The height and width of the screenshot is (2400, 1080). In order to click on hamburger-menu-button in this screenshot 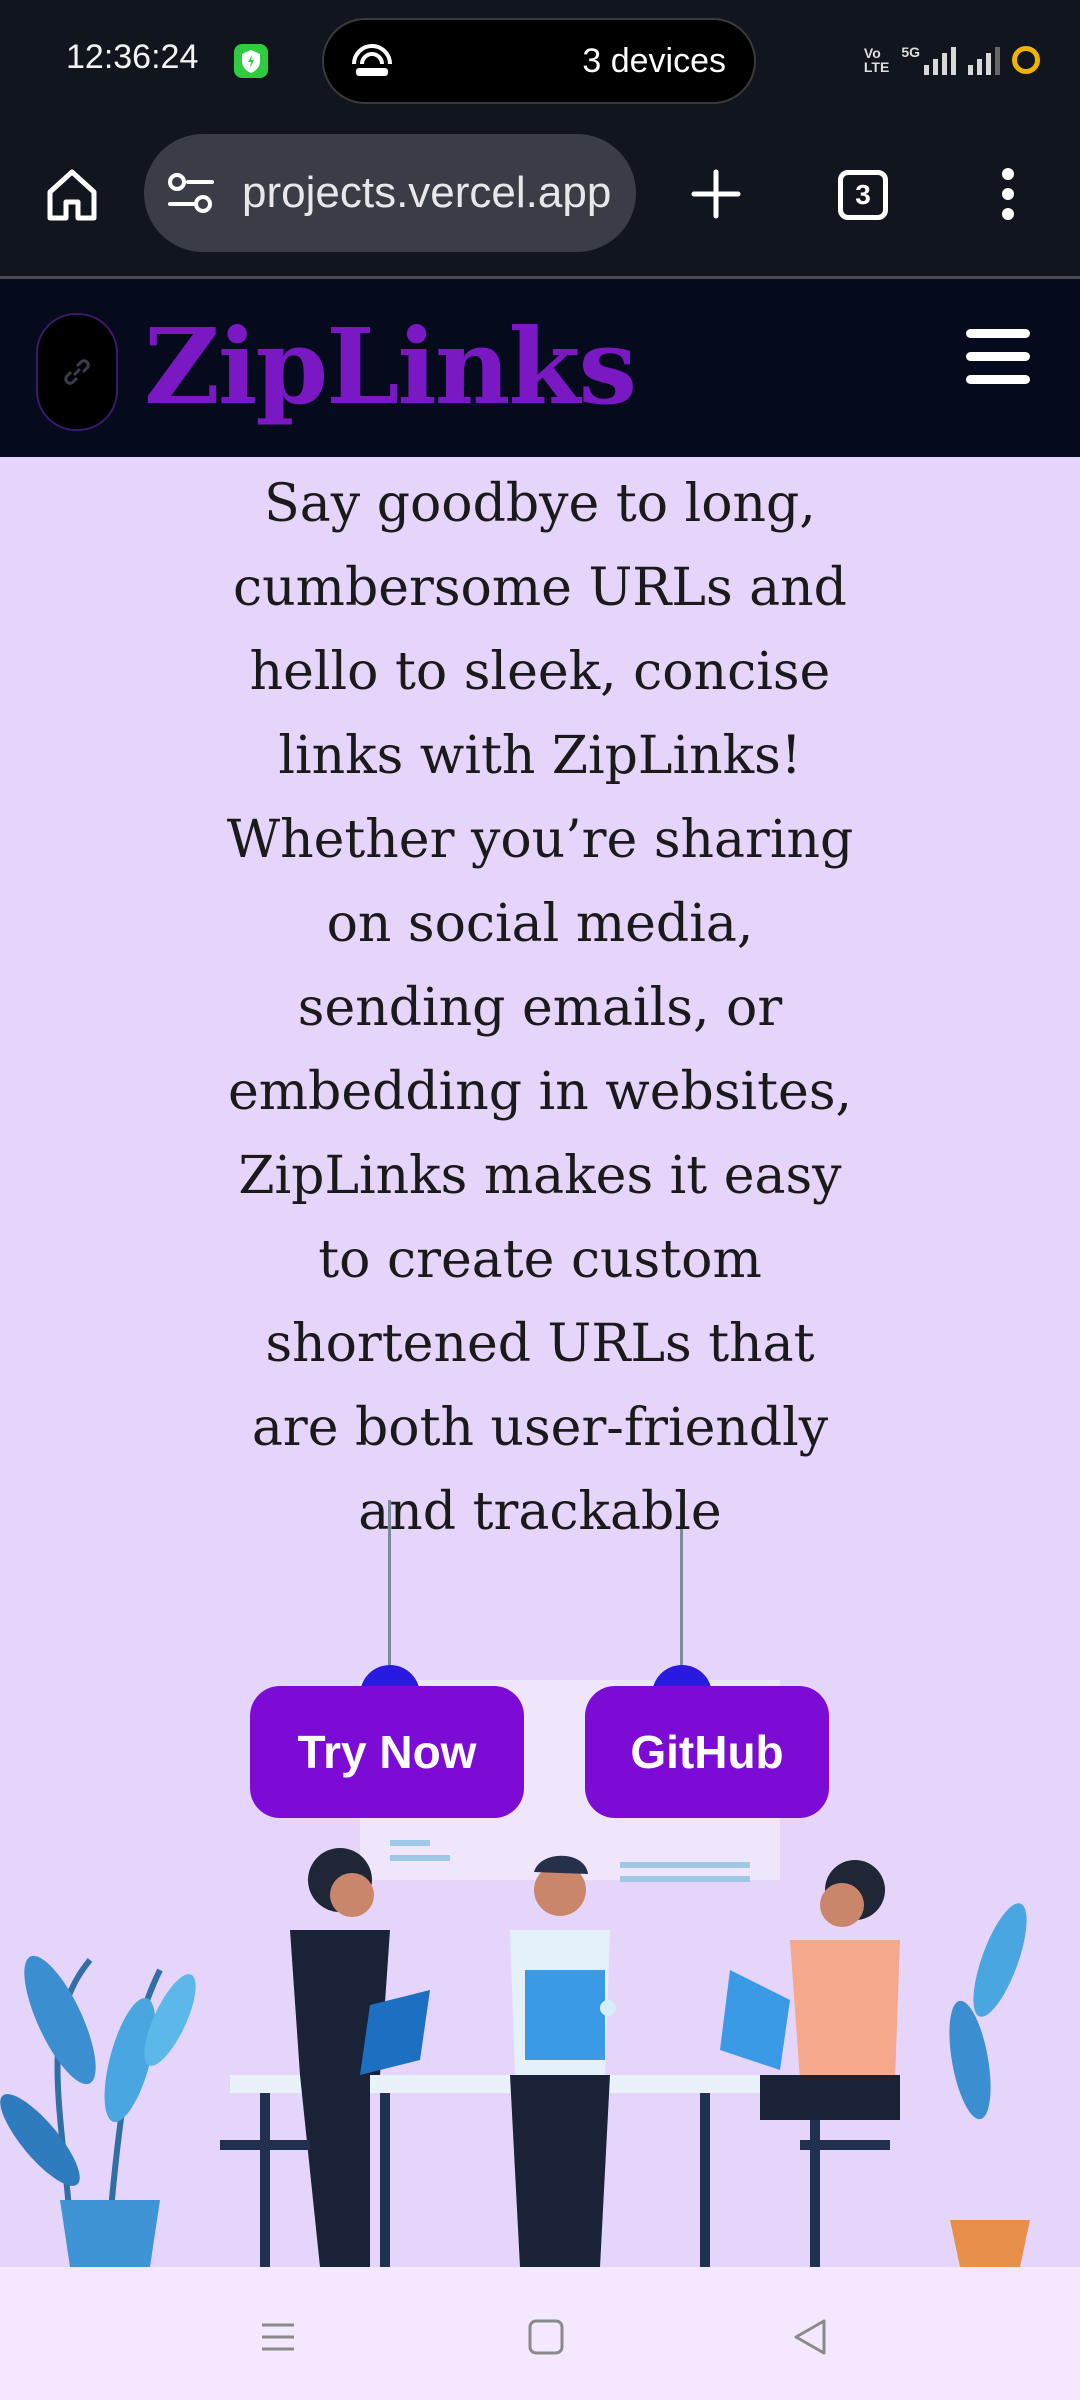, I will do `click(998, 359)`.